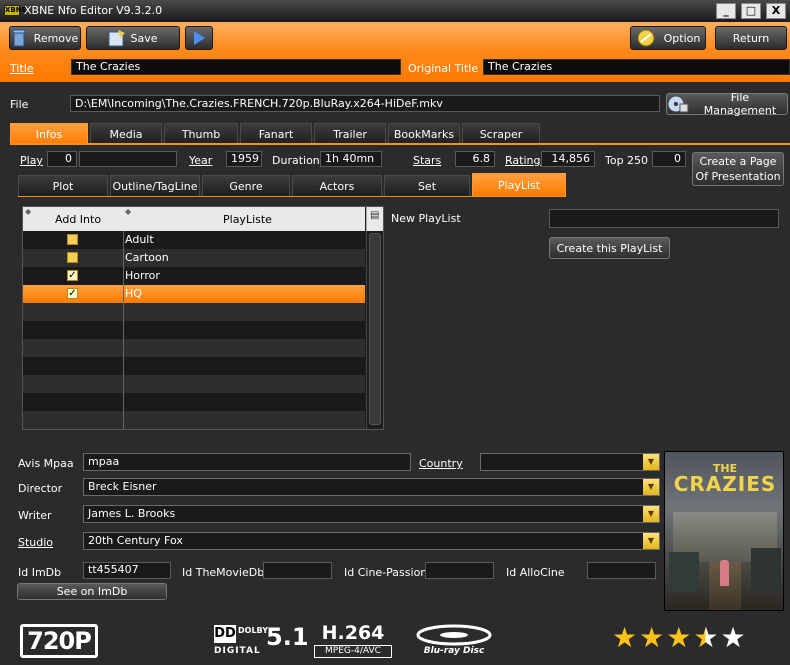 The height and width of the screenshot is (665, 790). Describe the element at coordinates (337, 185) in the screenshot. I see `subtab-actors: Actors` at that location.